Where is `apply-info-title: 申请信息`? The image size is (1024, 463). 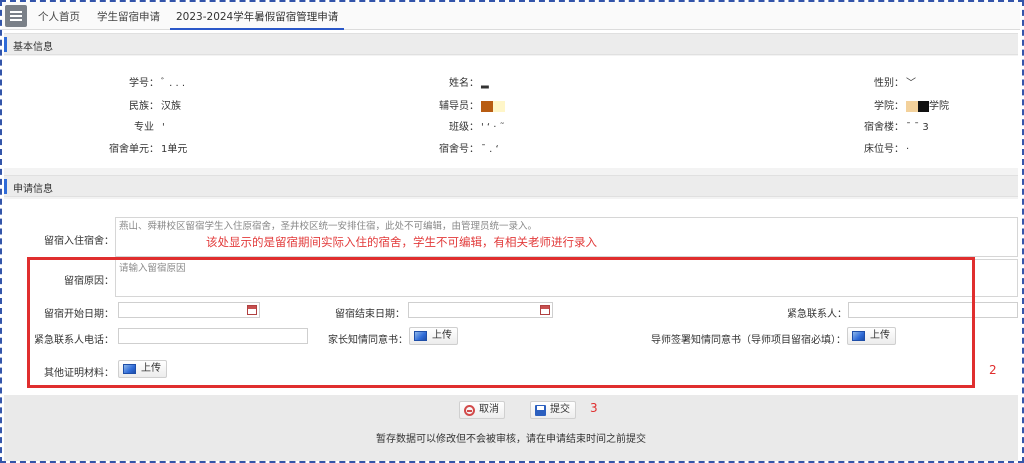
apply-info-title: 申请信息 is located at coordinates (33, 189).